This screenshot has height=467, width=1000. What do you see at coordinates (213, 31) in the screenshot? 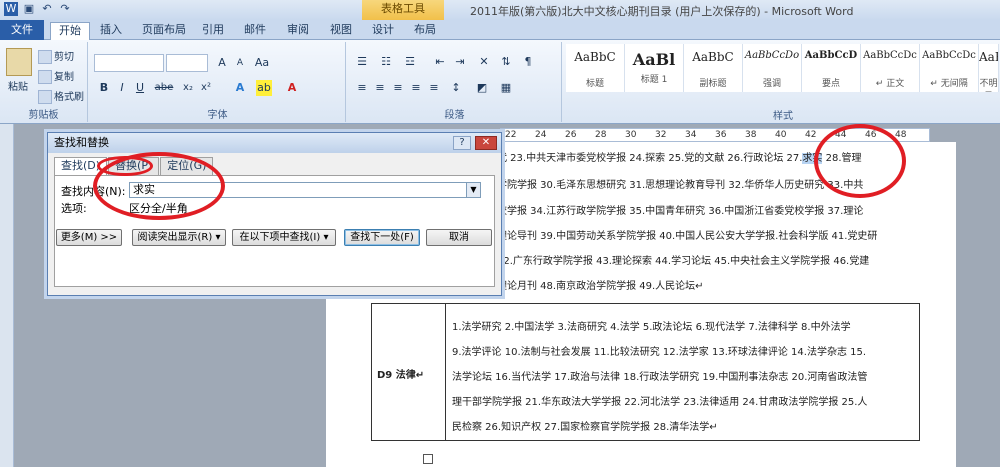
I see `tab-references: 引用` at bounding box center [213, 31].